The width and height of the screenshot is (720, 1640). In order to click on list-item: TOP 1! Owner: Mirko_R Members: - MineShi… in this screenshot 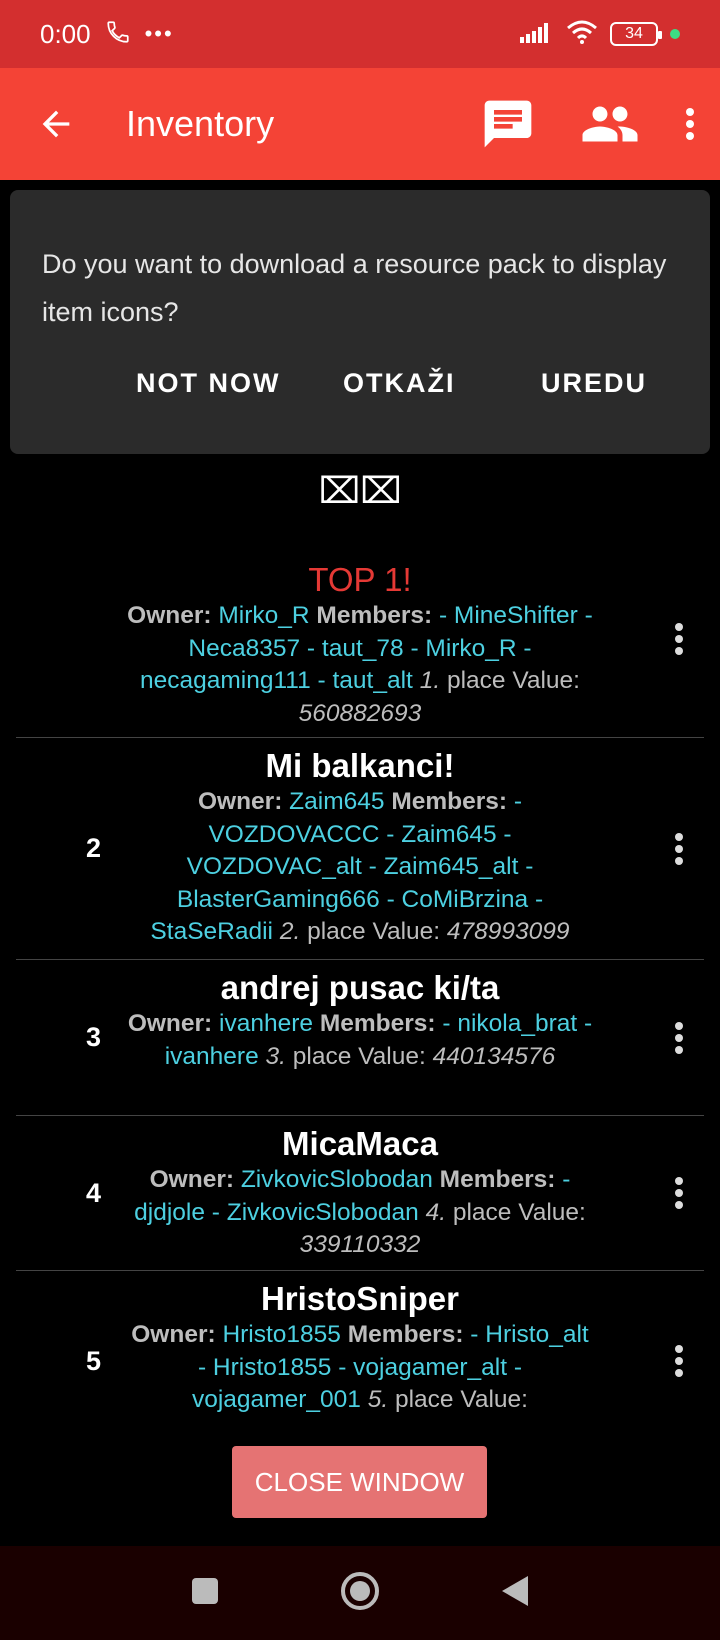, I will do `click(360, 639)`.